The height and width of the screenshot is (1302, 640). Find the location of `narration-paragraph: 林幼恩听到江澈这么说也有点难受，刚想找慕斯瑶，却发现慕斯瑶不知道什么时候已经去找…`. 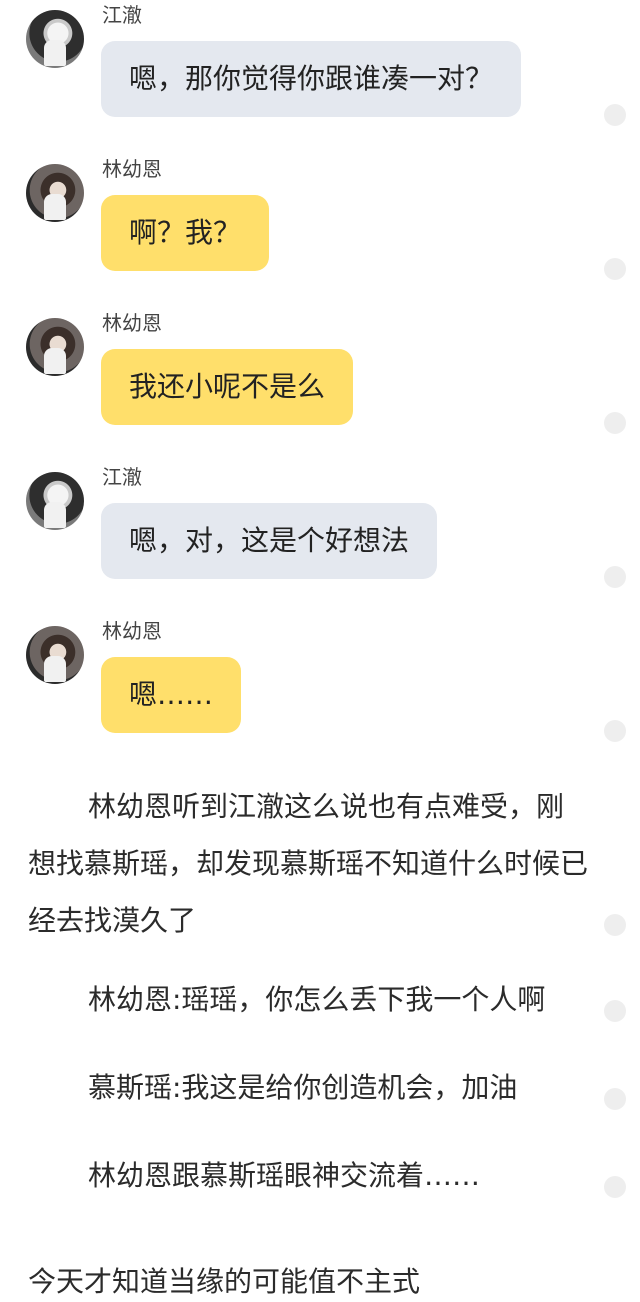

narration-paragraph: 林幼恩听到江澈这么说也有点难受，刚想找慕斯瑶，却发现慕斯瑶不知道什么时候已经去找… is located at coordinates (308, 863).